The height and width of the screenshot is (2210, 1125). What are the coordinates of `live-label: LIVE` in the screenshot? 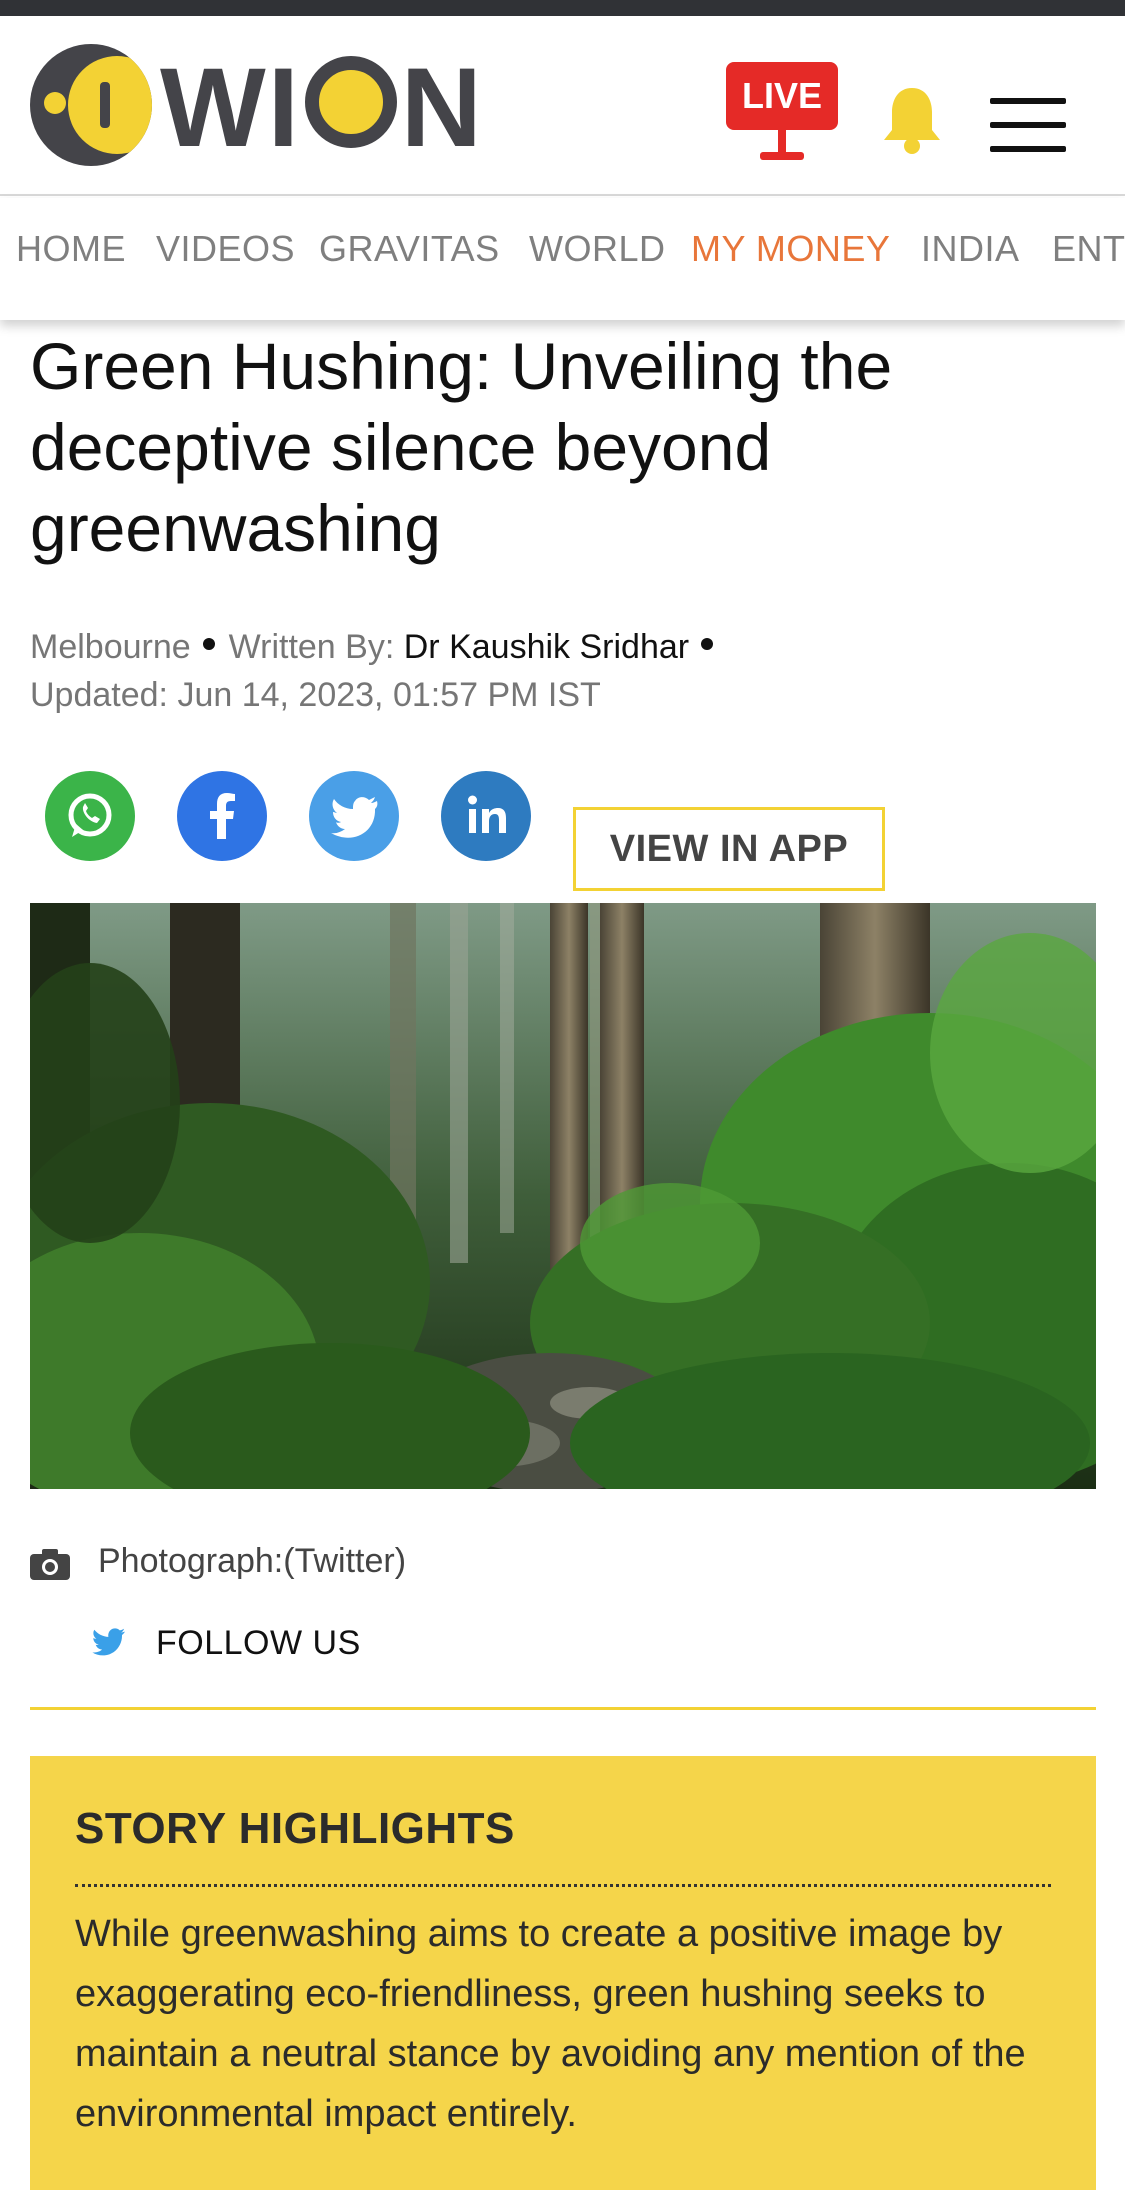 It's located at (782, 96).